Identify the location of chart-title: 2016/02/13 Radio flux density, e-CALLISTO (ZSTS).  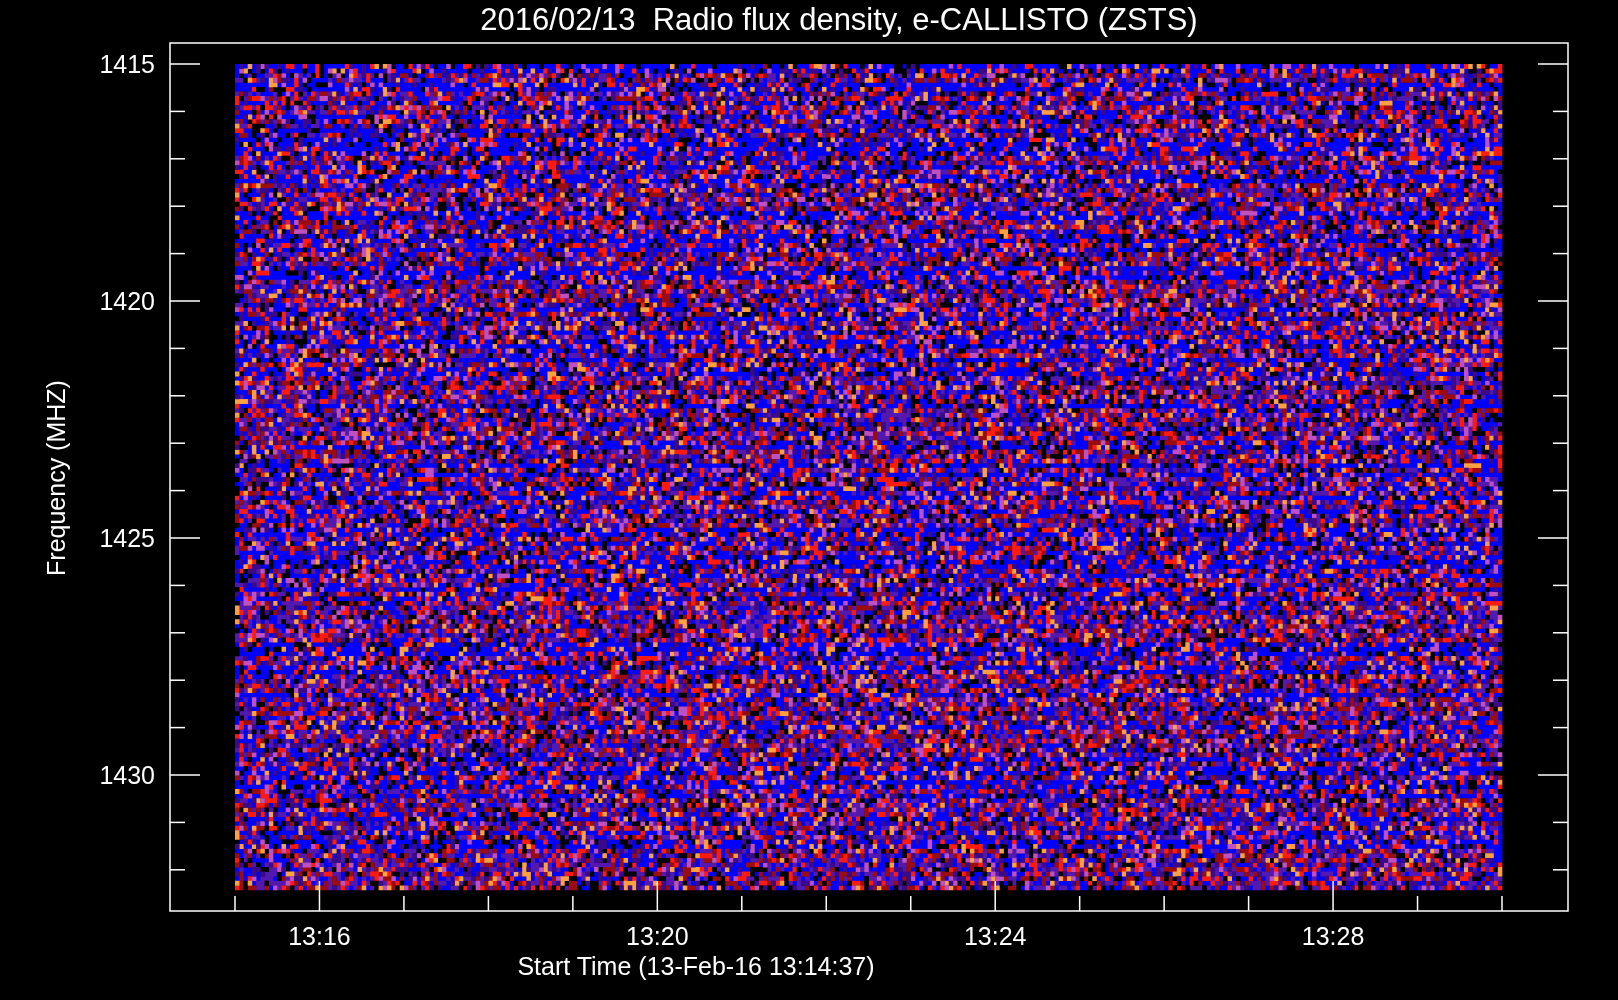
(839, 19).